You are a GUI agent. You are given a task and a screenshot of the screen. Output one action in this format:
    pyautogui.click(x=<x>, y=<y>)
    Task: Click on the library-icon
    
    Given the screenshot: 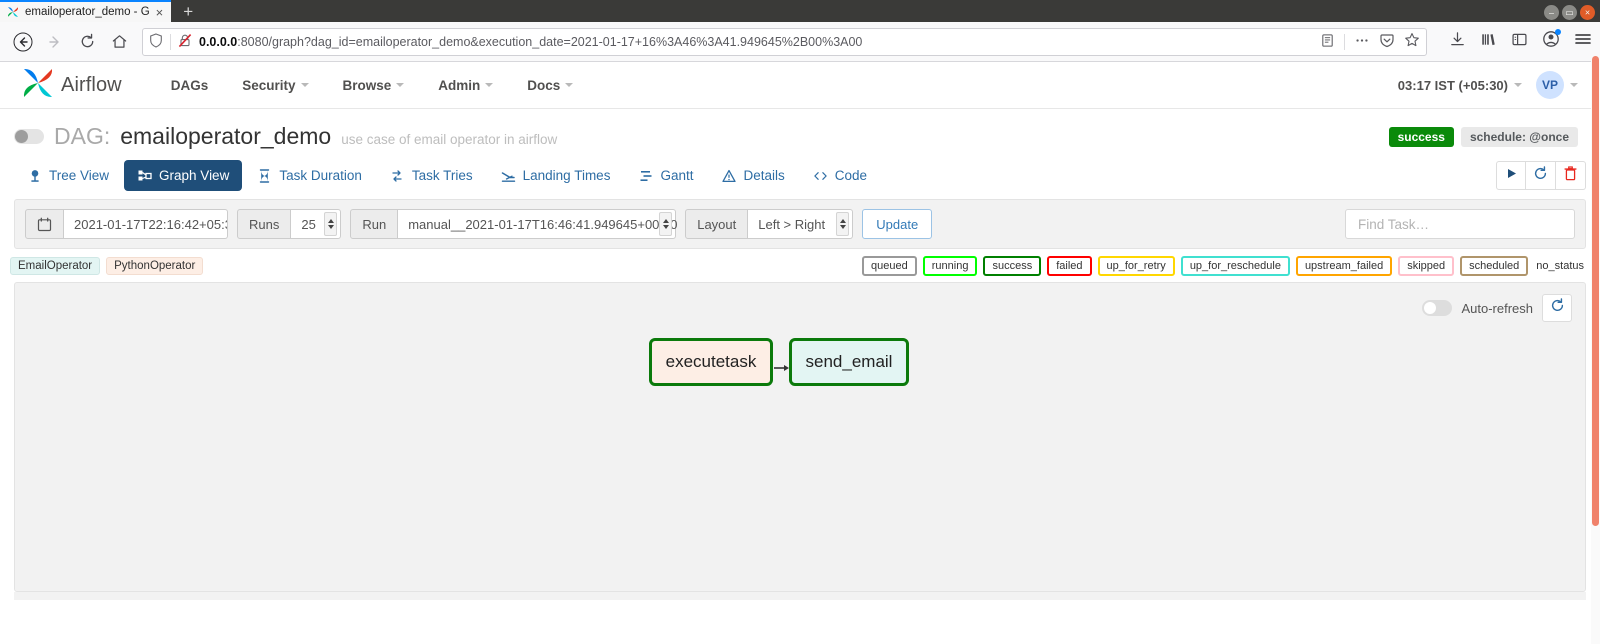 What is the action you would take?
    pyautogui.click(x=1488, y=42)
    